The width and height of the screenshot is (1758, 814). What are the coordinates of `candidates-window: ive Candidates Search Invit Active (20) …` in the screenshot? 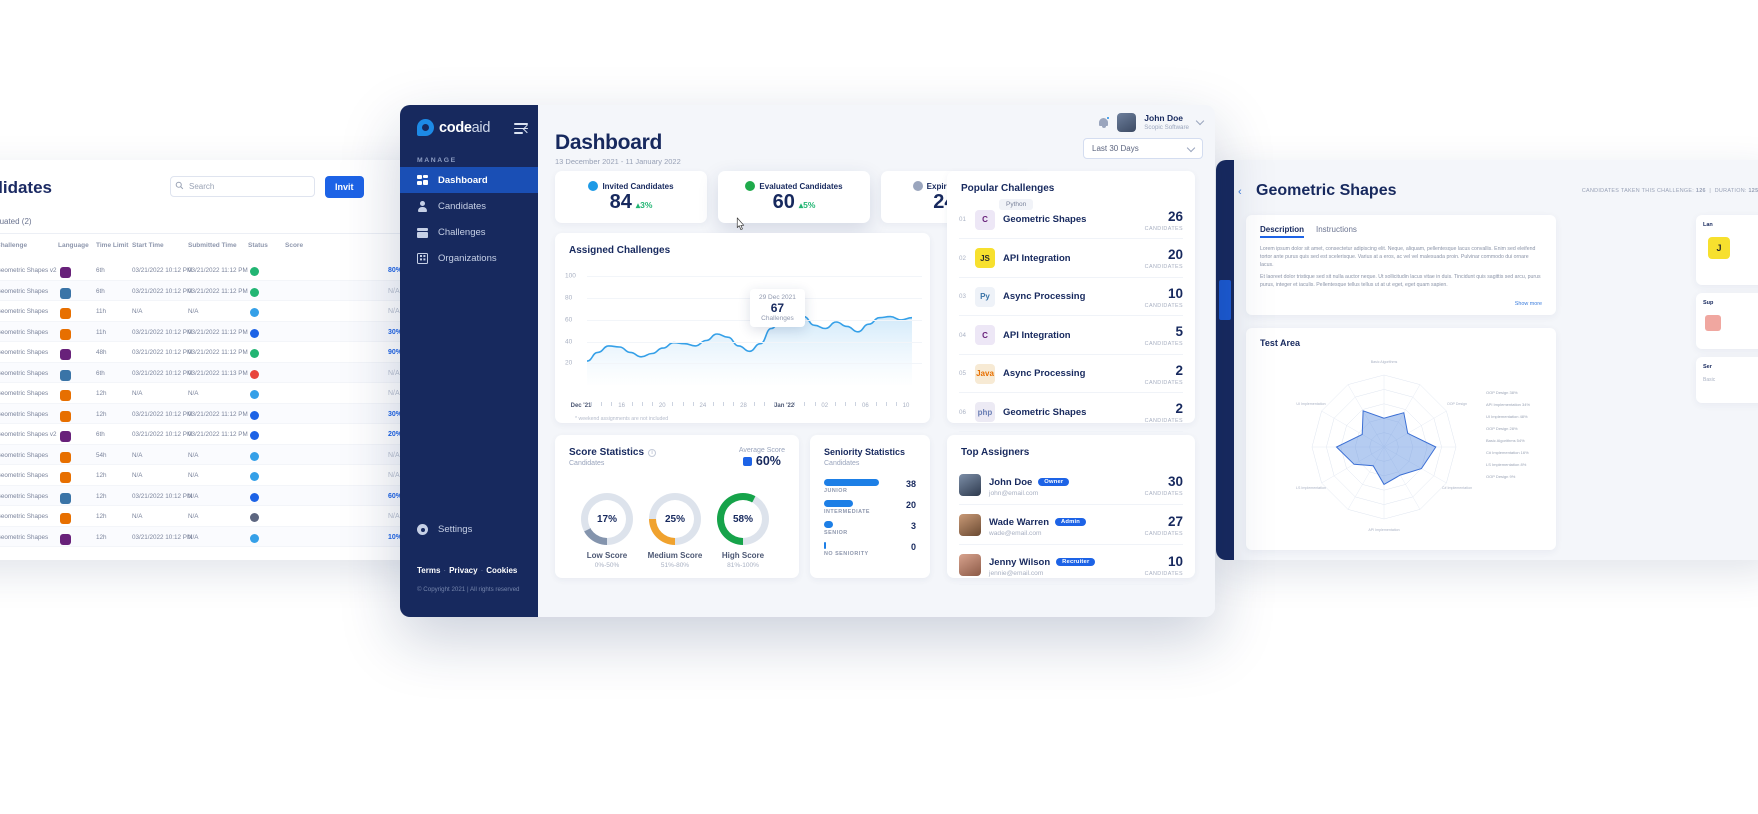 It's located at (215, 360).